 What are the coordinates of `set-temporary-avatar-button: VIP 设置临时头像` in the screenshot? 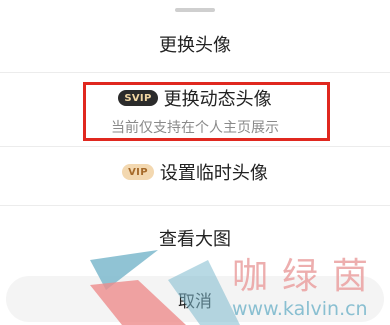 It's located at (195, 172).